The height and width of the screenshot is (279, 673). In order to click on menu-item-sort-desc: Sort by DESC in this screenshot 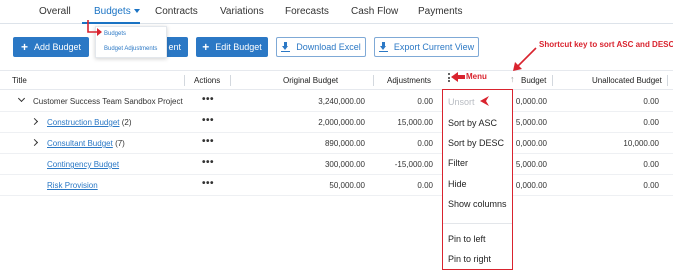, I will do `click(476, 143)`.